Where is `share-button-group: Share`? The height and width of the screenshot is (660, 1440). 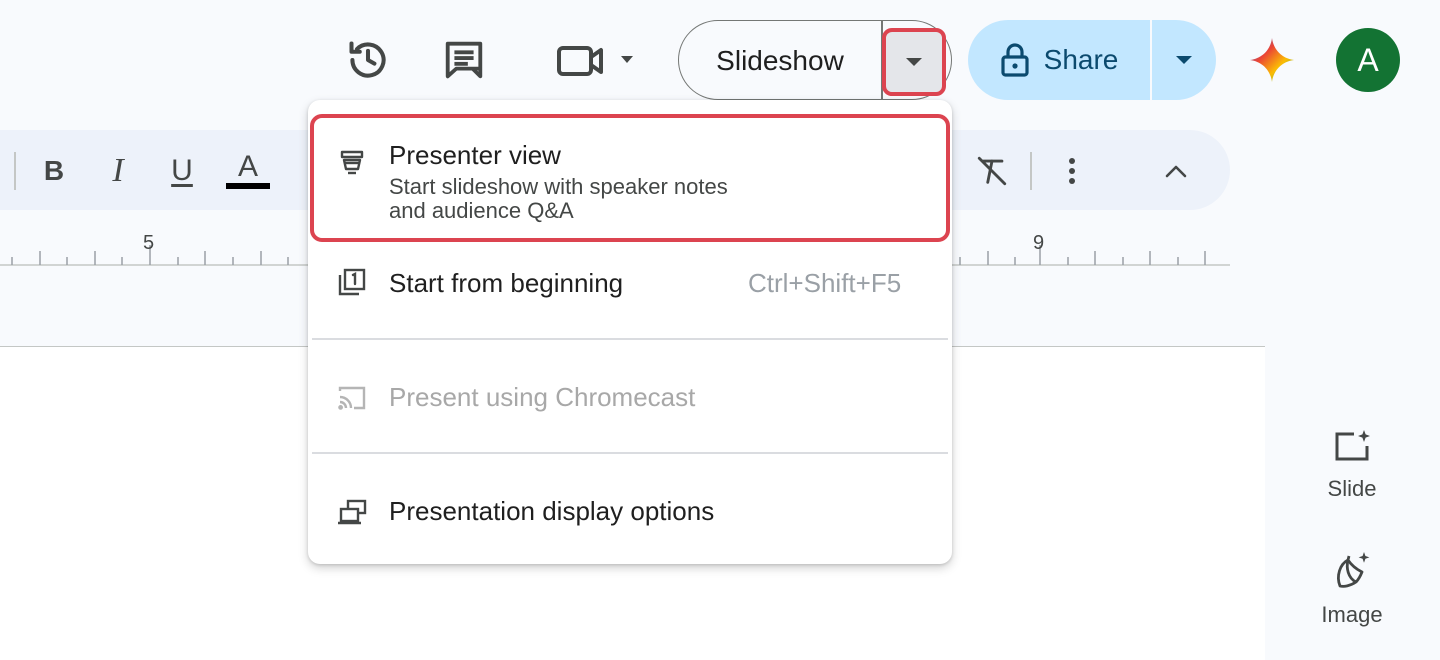
share-button-group: Share is located at coordinates (1092, 60).